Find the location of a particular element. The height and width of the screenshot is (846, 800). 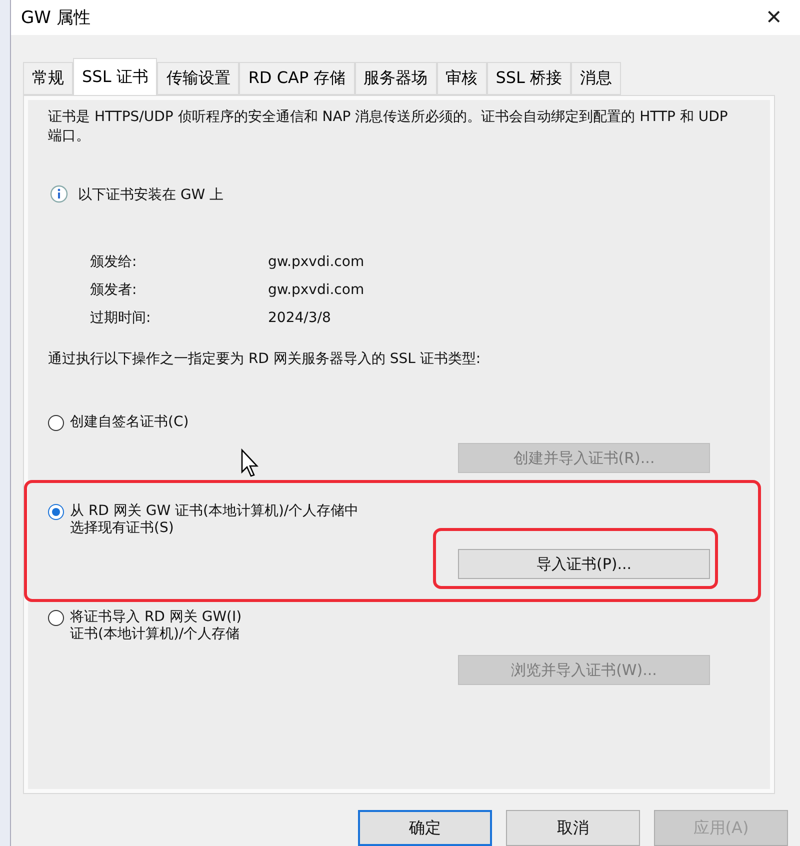

prompt-text: 通过执行以下操作之一指定要为 RD 网关服务器导入的 SSL 证书类型: is located at coordinates (265, 359).